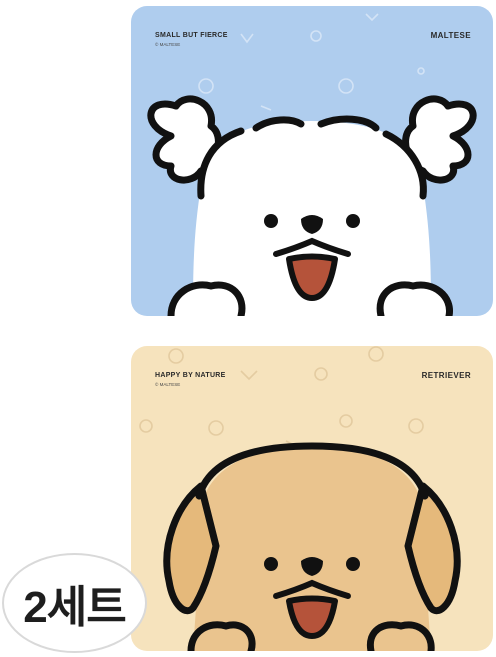 The height and width of the screenshot is (657, 496). I want to click on dot-icon, so click(421, 71).